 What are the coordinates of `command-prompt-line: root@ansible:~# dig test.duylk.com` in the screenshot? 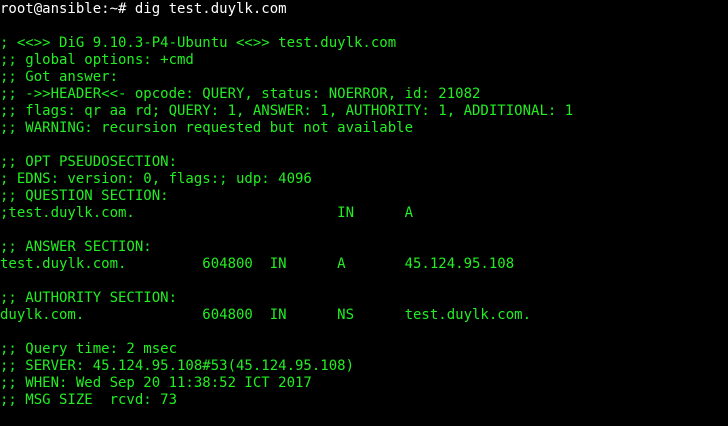 It's located at (143, 9).